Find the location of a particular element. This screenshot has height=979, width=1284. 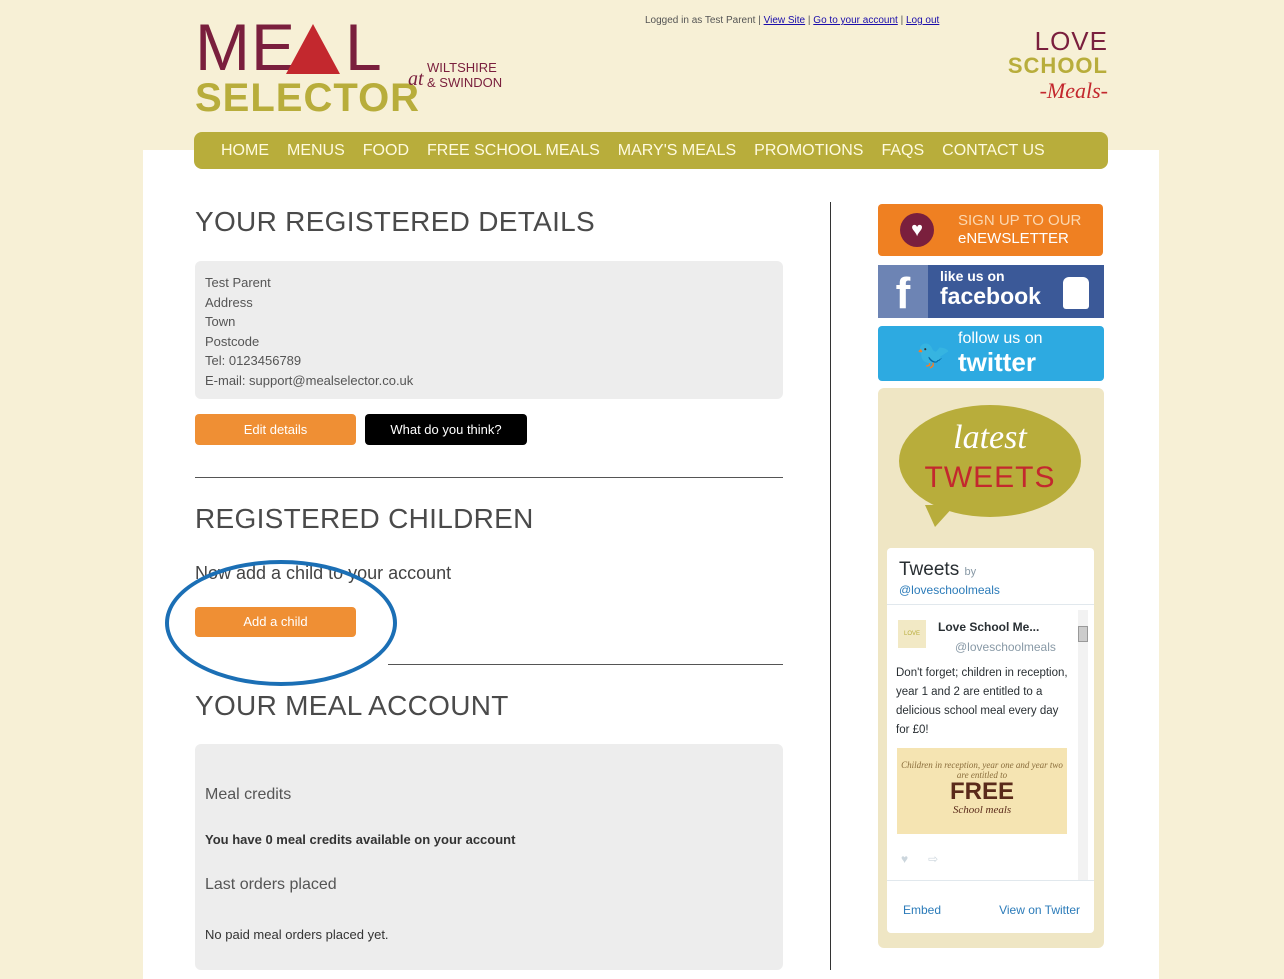

nav-item-free-school-meals: FREE SCHOOL MEALS is located at coordinates (513, 151).